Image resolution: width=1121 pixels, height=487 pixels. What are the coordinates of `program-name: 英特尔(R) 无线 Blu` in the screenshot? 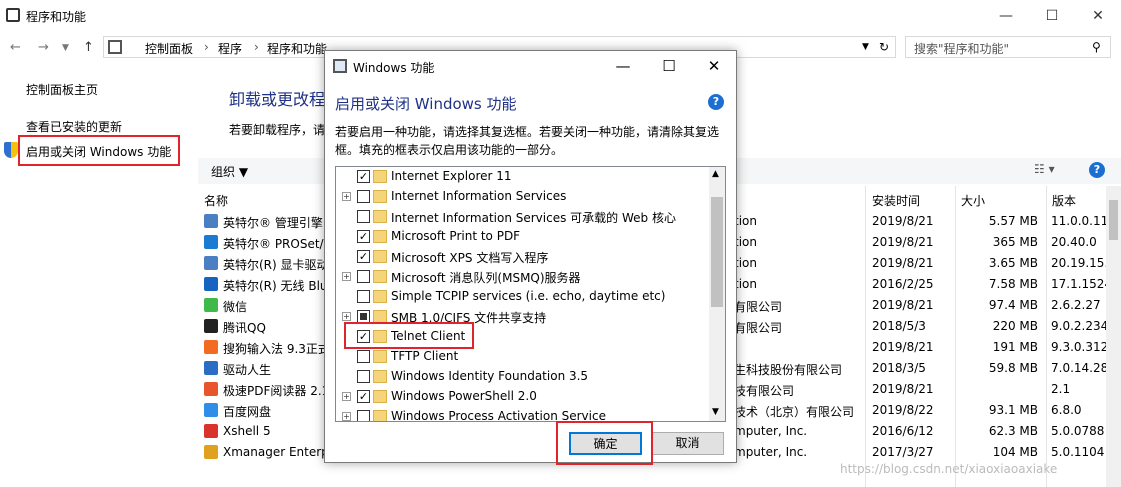 It's located at (275, 286).